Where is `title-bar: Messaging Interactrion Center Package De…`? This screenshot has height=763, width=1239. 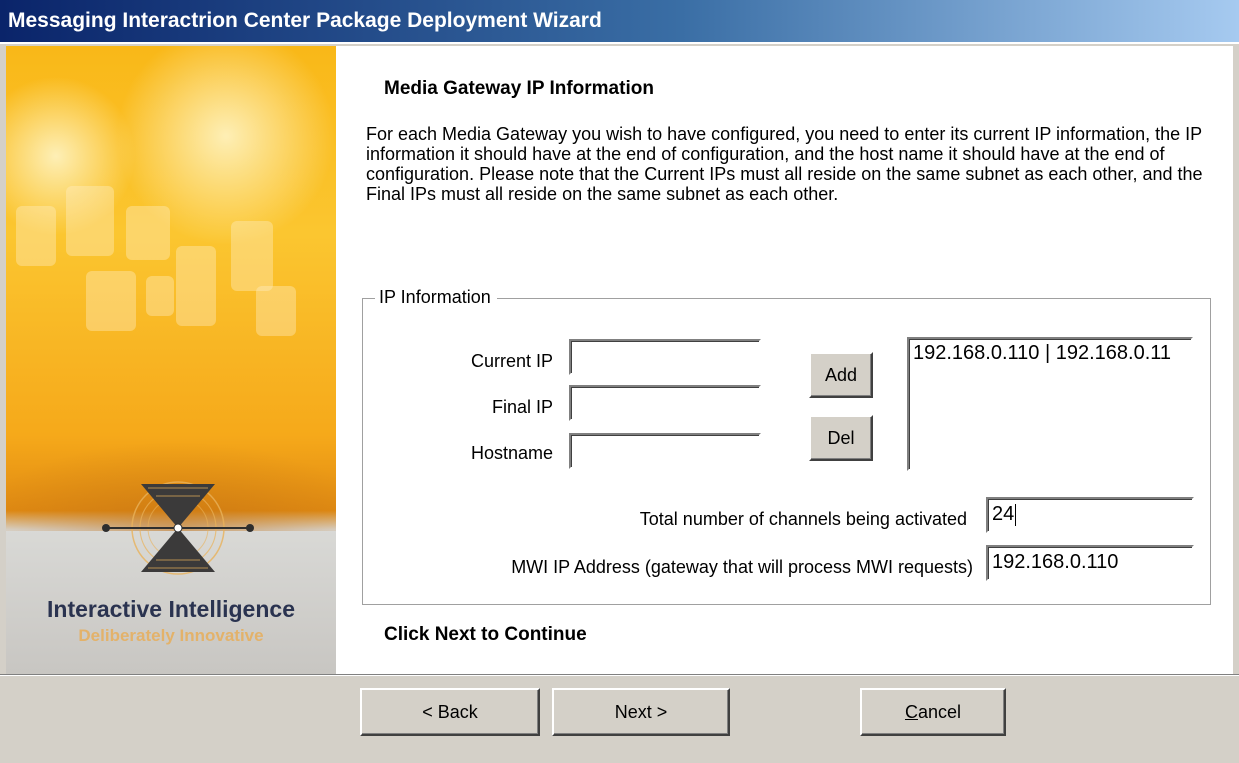 title-bar: Messaging Interactrion Center Package De… is located at coordinates (619, 22).